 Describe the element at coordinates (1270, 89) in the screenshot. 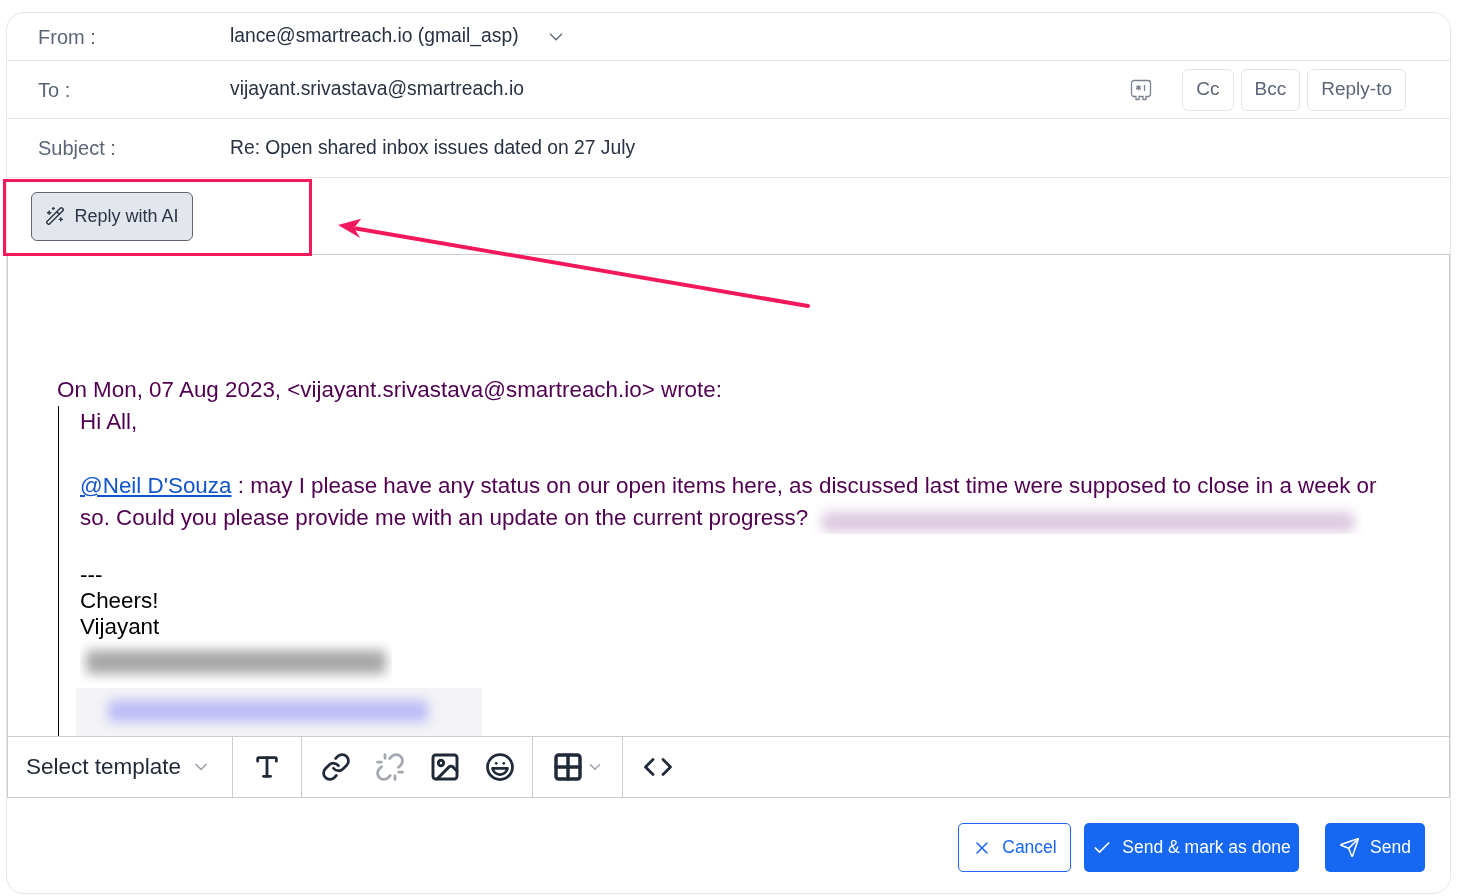

I see `recipient-toggle-button: Bcc` at that location.